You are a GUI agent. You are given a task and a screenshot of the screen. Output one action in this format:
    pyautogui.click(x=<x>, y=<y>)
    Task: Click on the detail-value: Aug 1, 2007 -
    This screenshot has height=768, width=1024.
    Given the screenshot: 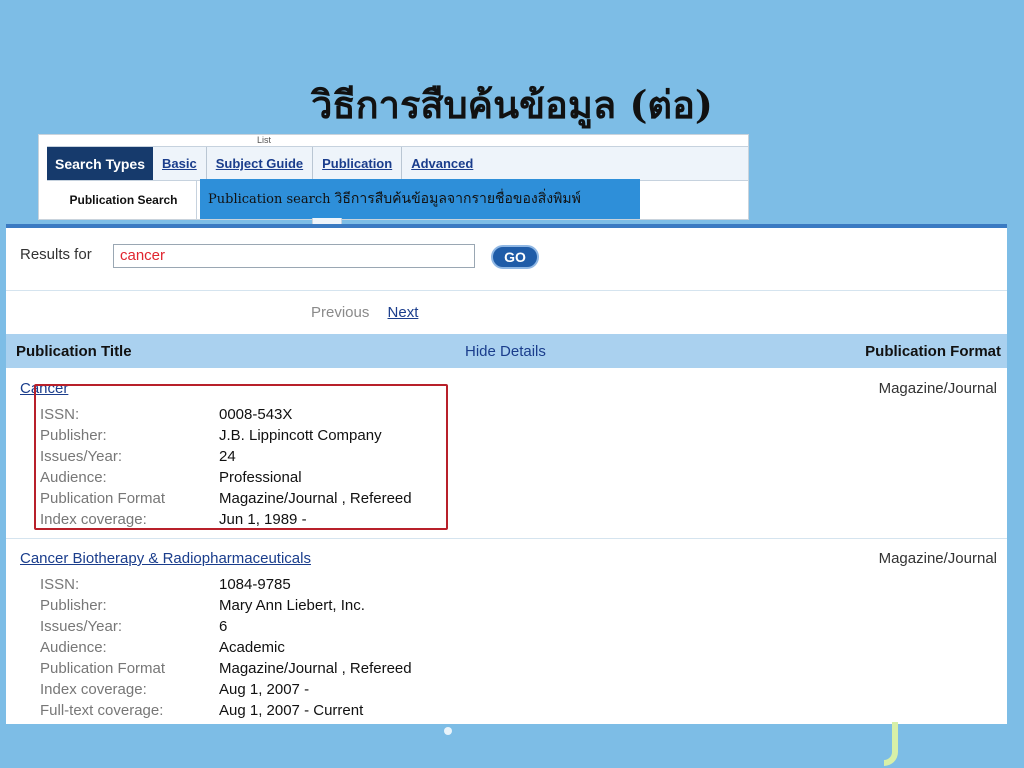 What is the action you would take?
    pyautogui.click(x=264, y=689)
    